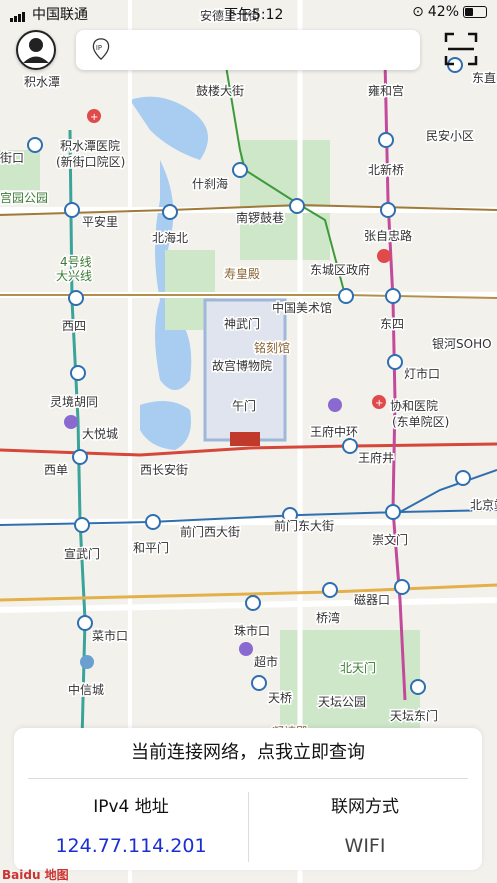  What do you see at coordinates (414, 715) in the screenshot?
I see `map-label: 天坛东门` at bounding box center [414, 715].